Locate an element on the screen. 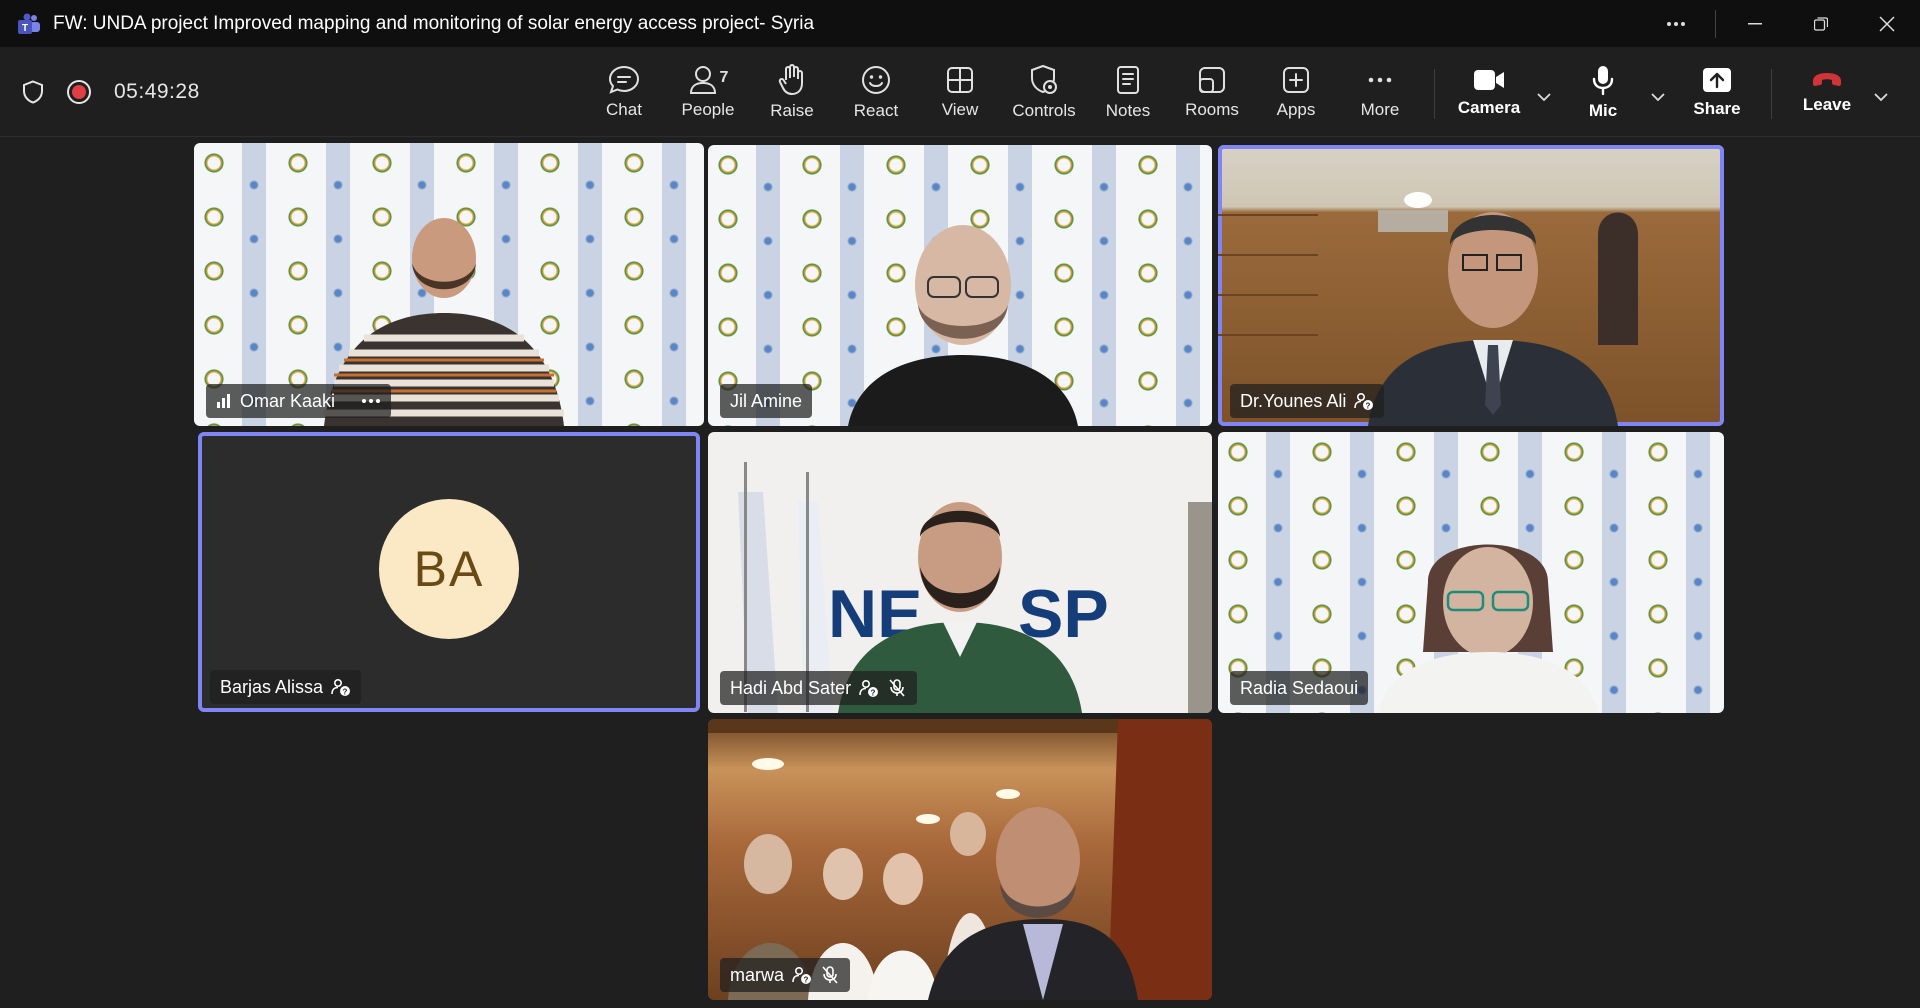 This screenshot has width=1920, height=1008. share-controls: Share is located at coordinates (1717, 92).